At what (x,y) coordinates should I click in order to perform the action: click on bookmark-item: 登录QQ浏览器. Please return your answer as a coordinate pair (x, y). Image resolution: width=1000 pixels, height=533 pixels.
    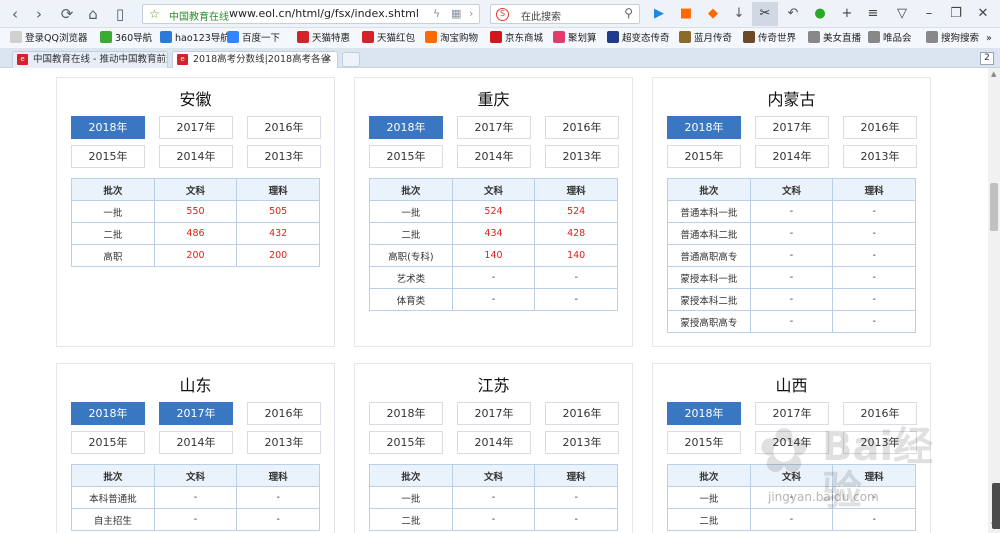
    Looking at the image, I should click on (48, 38).